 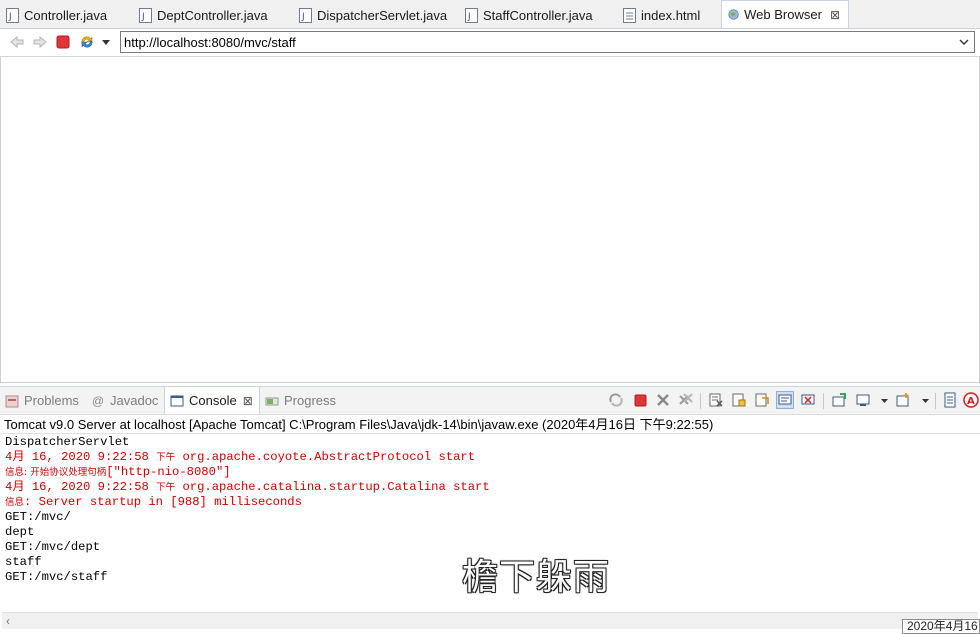 I want to click on console-line: dept, so click(x=20, y=532).